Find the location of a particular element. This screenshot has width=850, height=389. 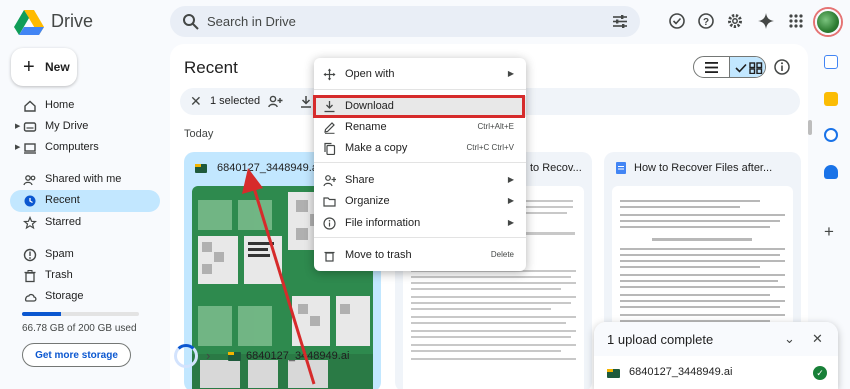

selection-count: 1 selected is located at coordinates (235, 101).